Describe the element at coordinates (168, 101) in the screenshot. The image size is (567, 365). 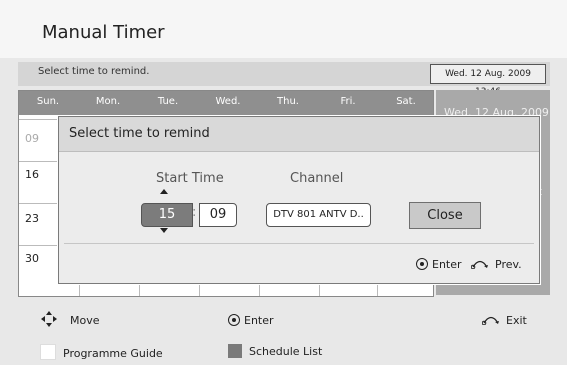
I see `day-name: Tue.` at that location.